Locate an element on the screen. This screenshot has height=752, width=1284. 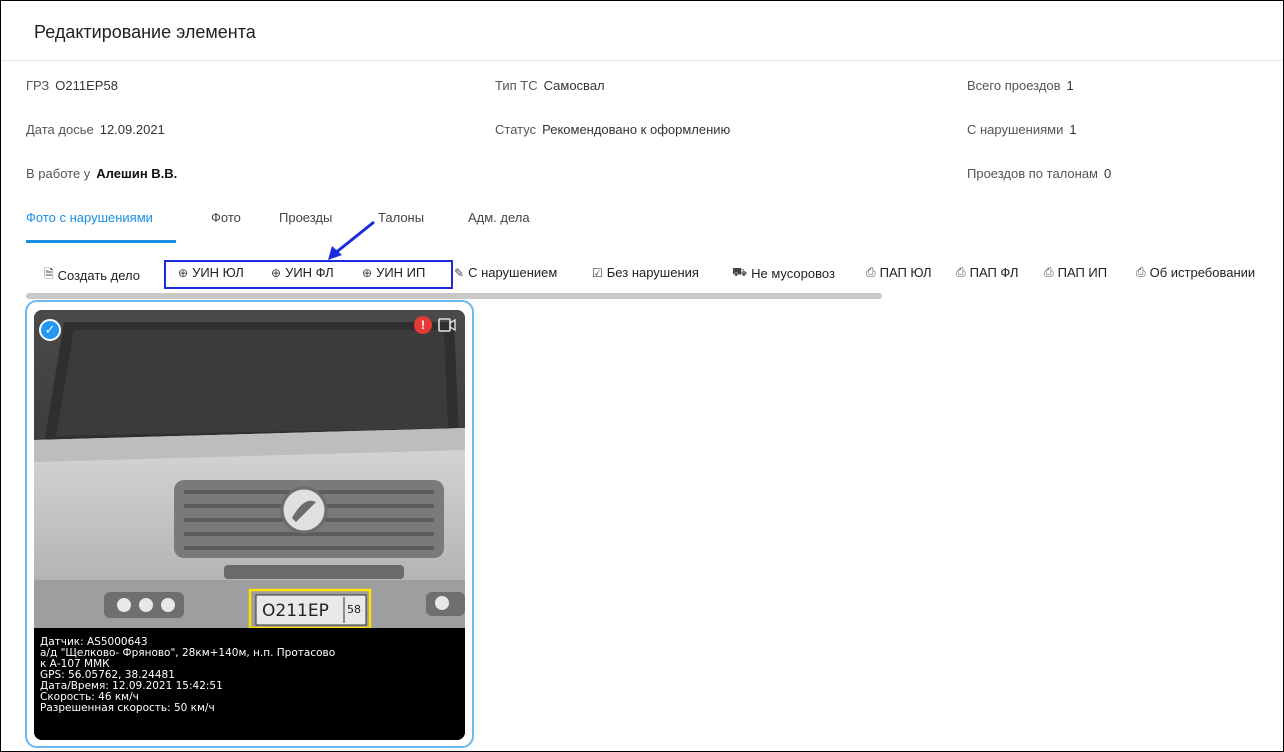
not-garbage-truck-button: ⛟ Не мусоровоз is located at coordinates (783, 273).